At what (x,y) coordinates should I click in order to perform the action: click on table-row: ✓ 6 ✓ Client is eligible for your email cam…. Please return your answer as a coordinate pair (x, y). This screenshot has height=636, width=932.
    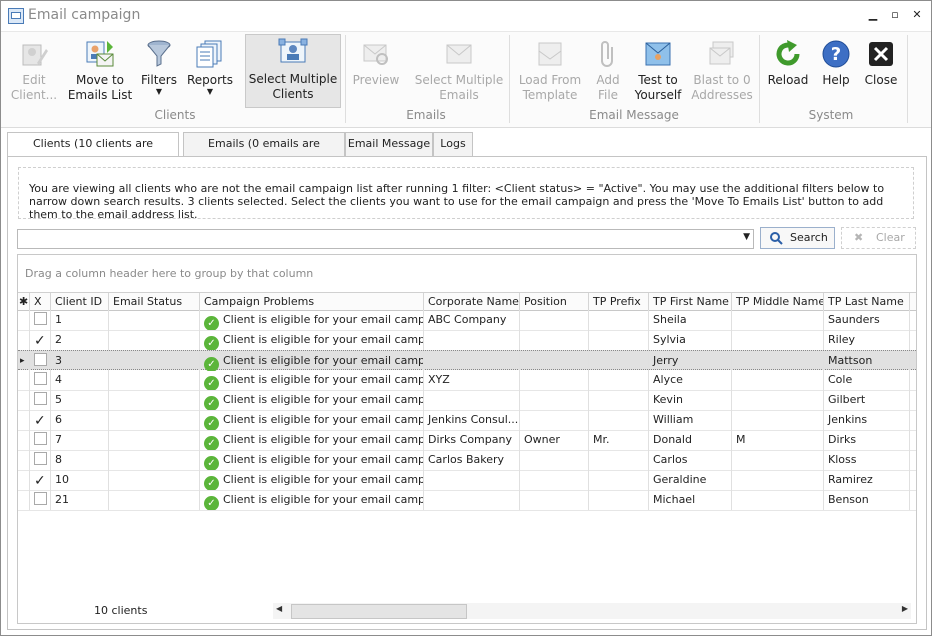
    Looking at the image, I should click on (467, 420).